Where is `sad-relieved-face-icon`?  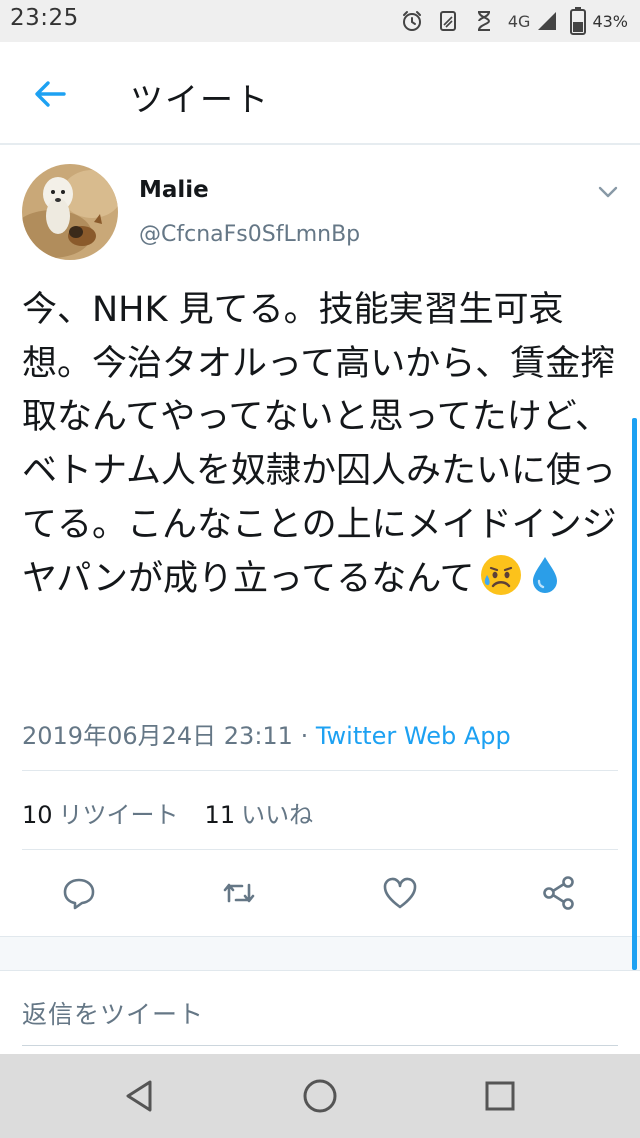 sad-relieved-face-icon is located at coordinates (501, 583).